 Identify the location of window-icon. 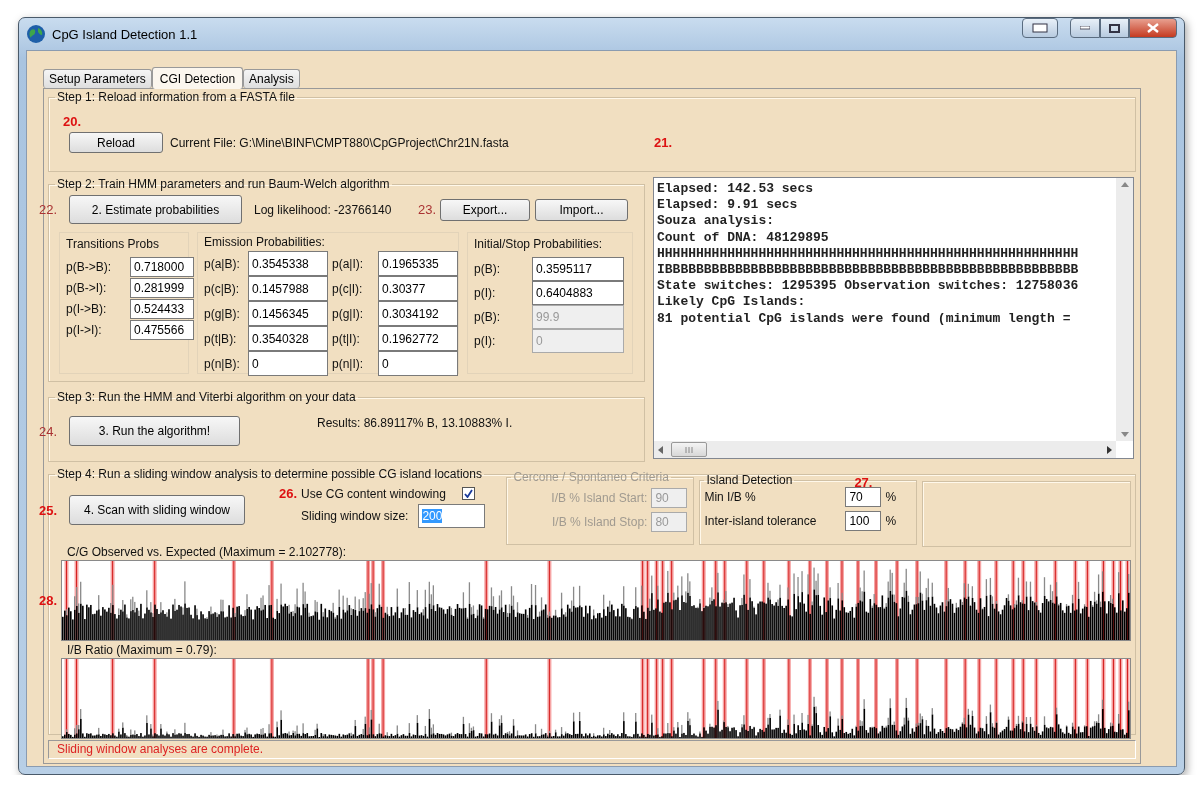
(1040, 28).